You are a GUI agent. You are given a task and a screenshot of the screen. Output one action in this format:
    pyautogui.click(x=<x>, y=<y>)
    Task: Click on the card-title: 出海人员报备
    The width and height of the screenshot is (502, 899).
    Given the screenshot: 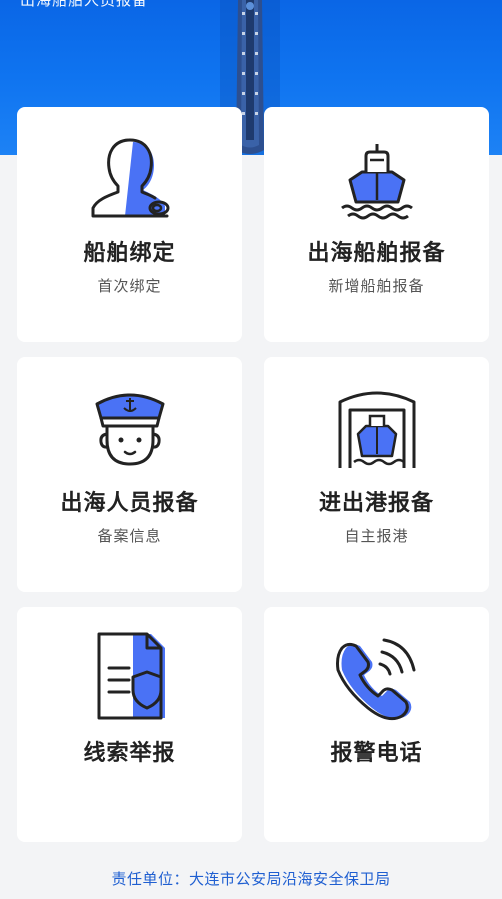 What is the action you would take?
    pyautogui.click(x=129, y=503)
    